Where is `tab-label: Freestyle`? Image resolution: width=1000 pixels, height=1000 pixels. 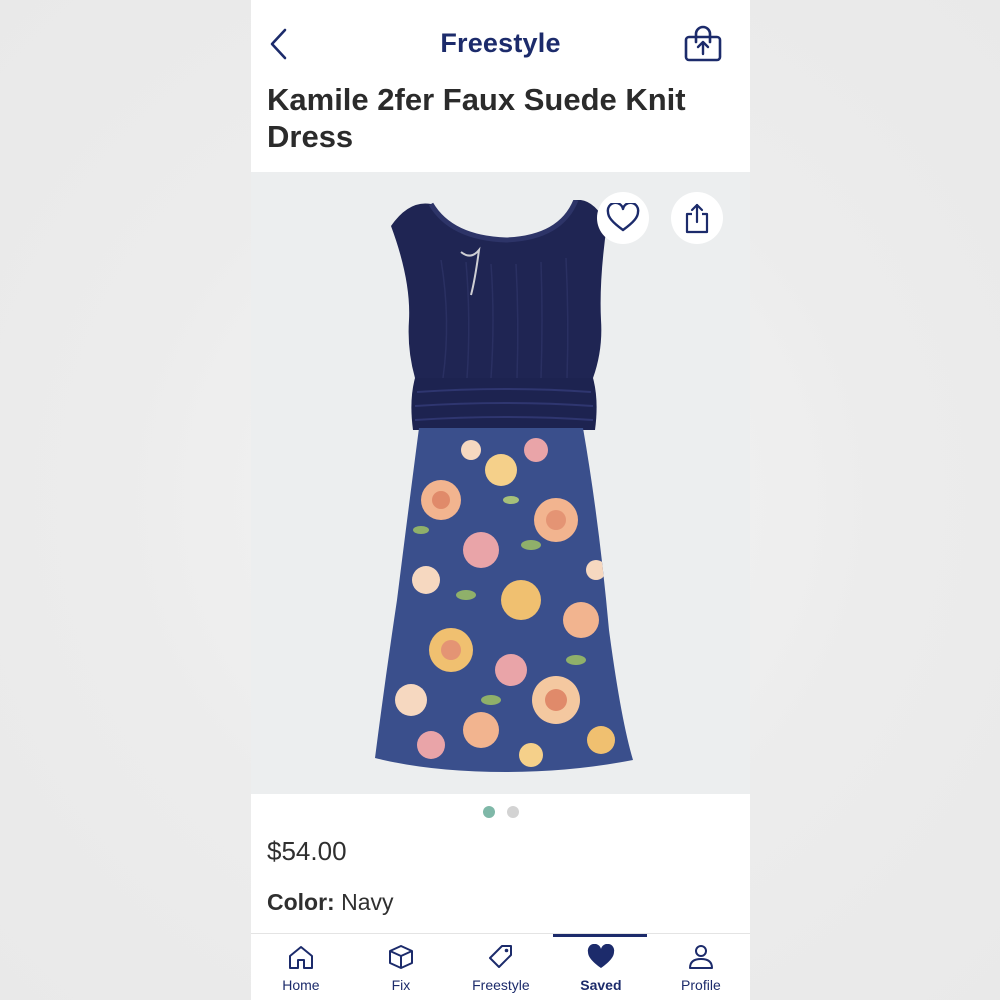 tab-label: Freestyle is located at coordinates (501, 985).